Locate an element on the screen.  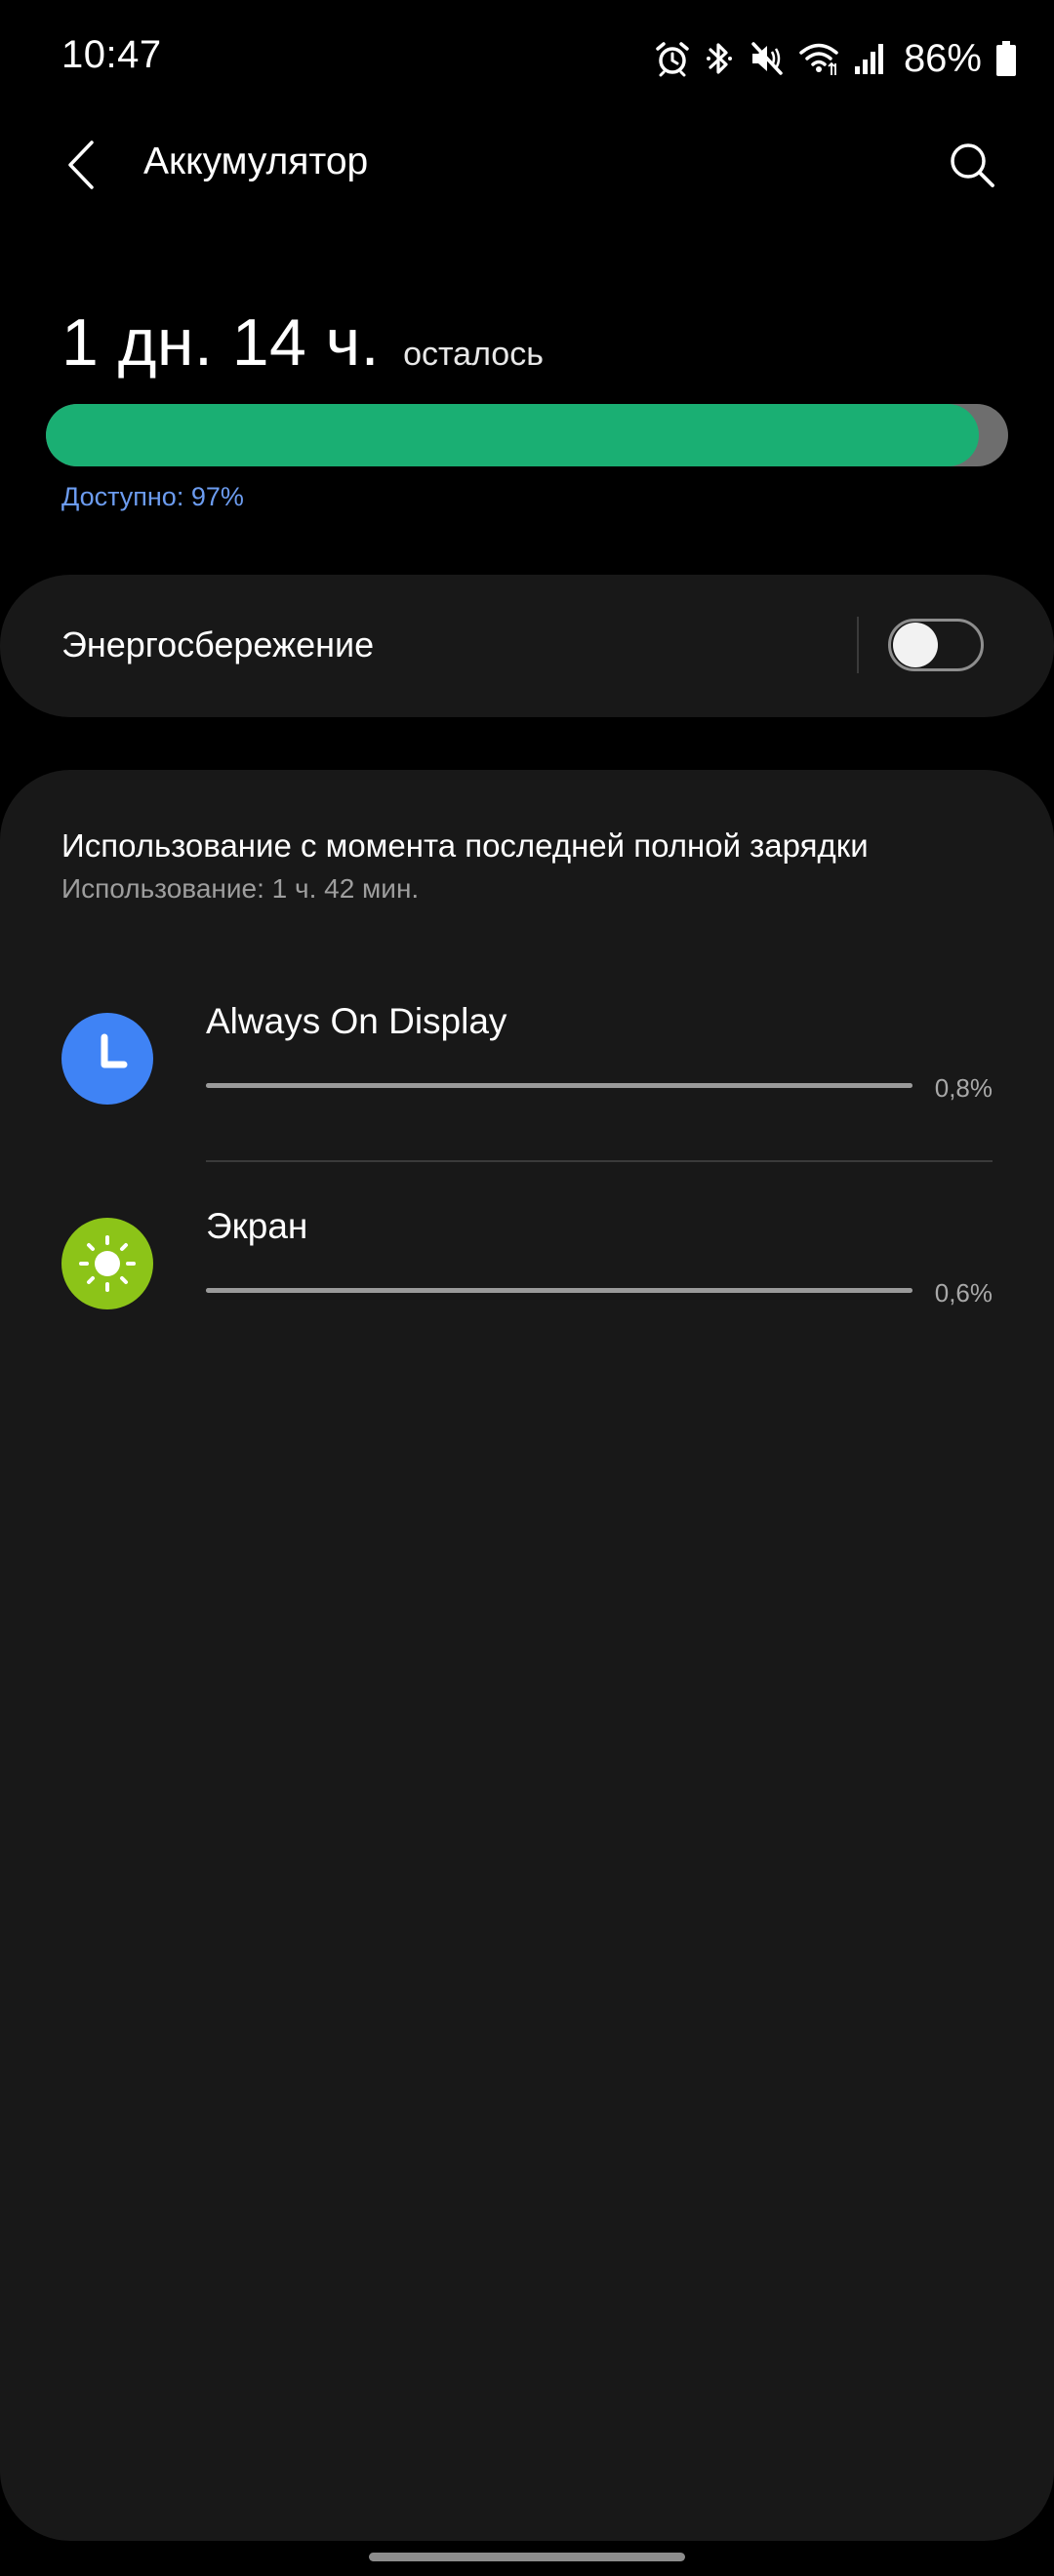
vibrate-mute-icon is located at coordinates (766, 58).